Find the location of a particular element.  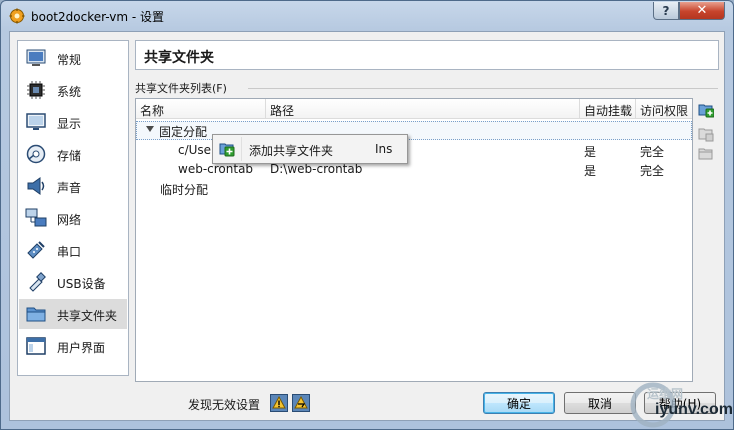

sidebar-item-label: 用户界面 is located at coordinates (81, 348).